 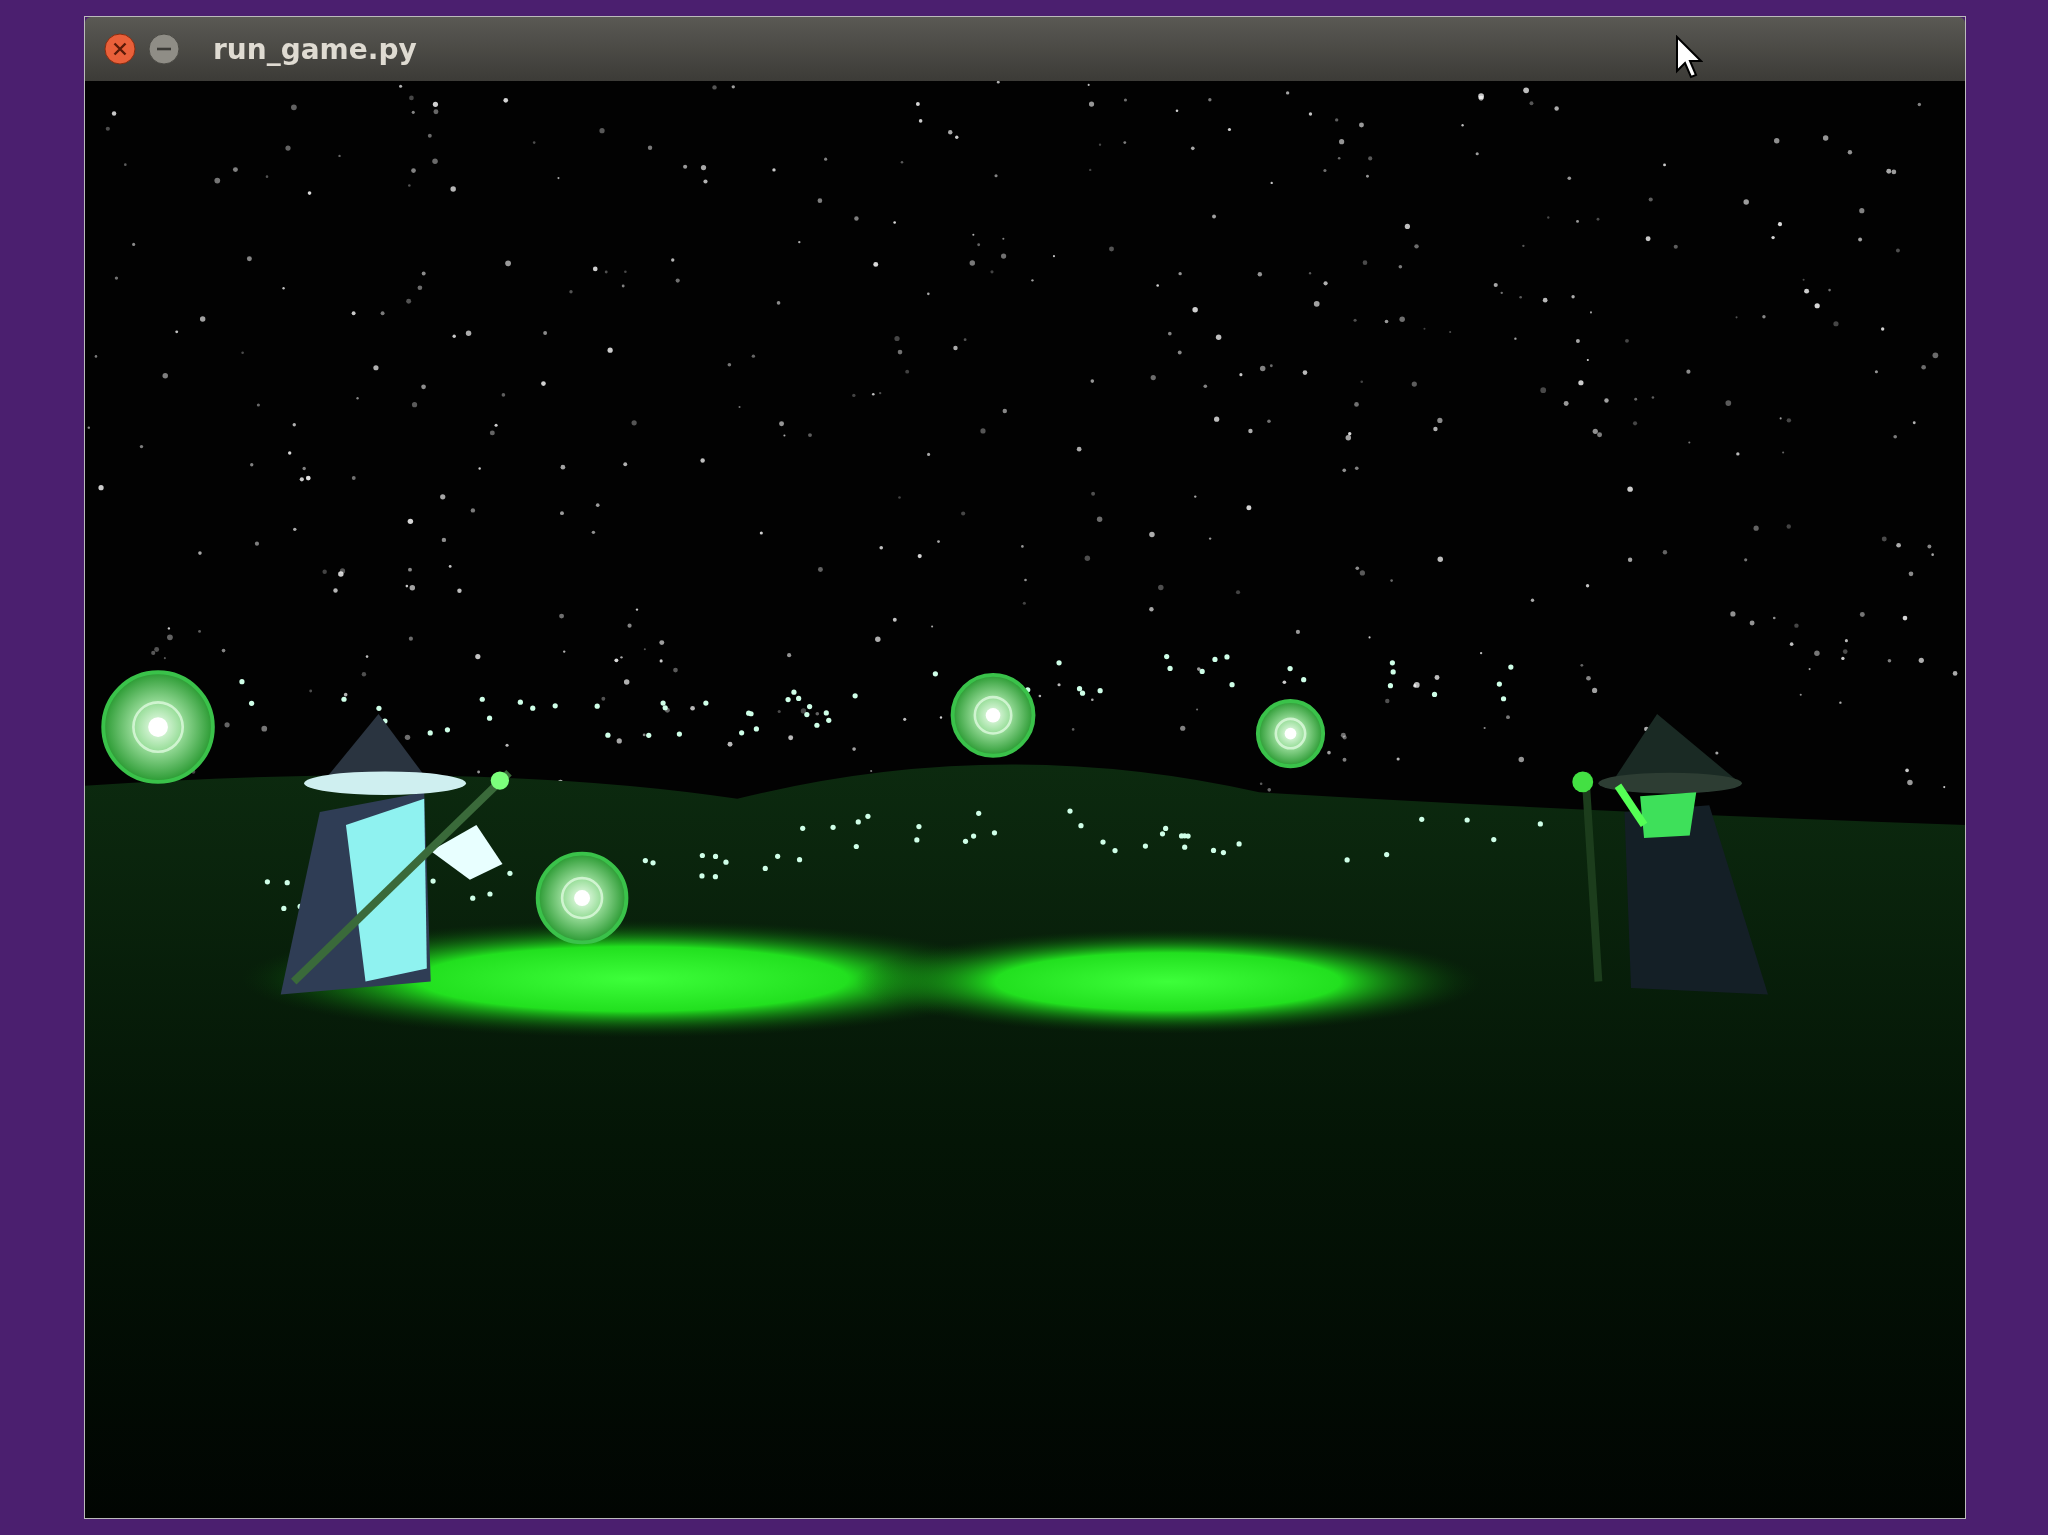 I want to click on window-title: run_game.py, so click(x=315, y=49).